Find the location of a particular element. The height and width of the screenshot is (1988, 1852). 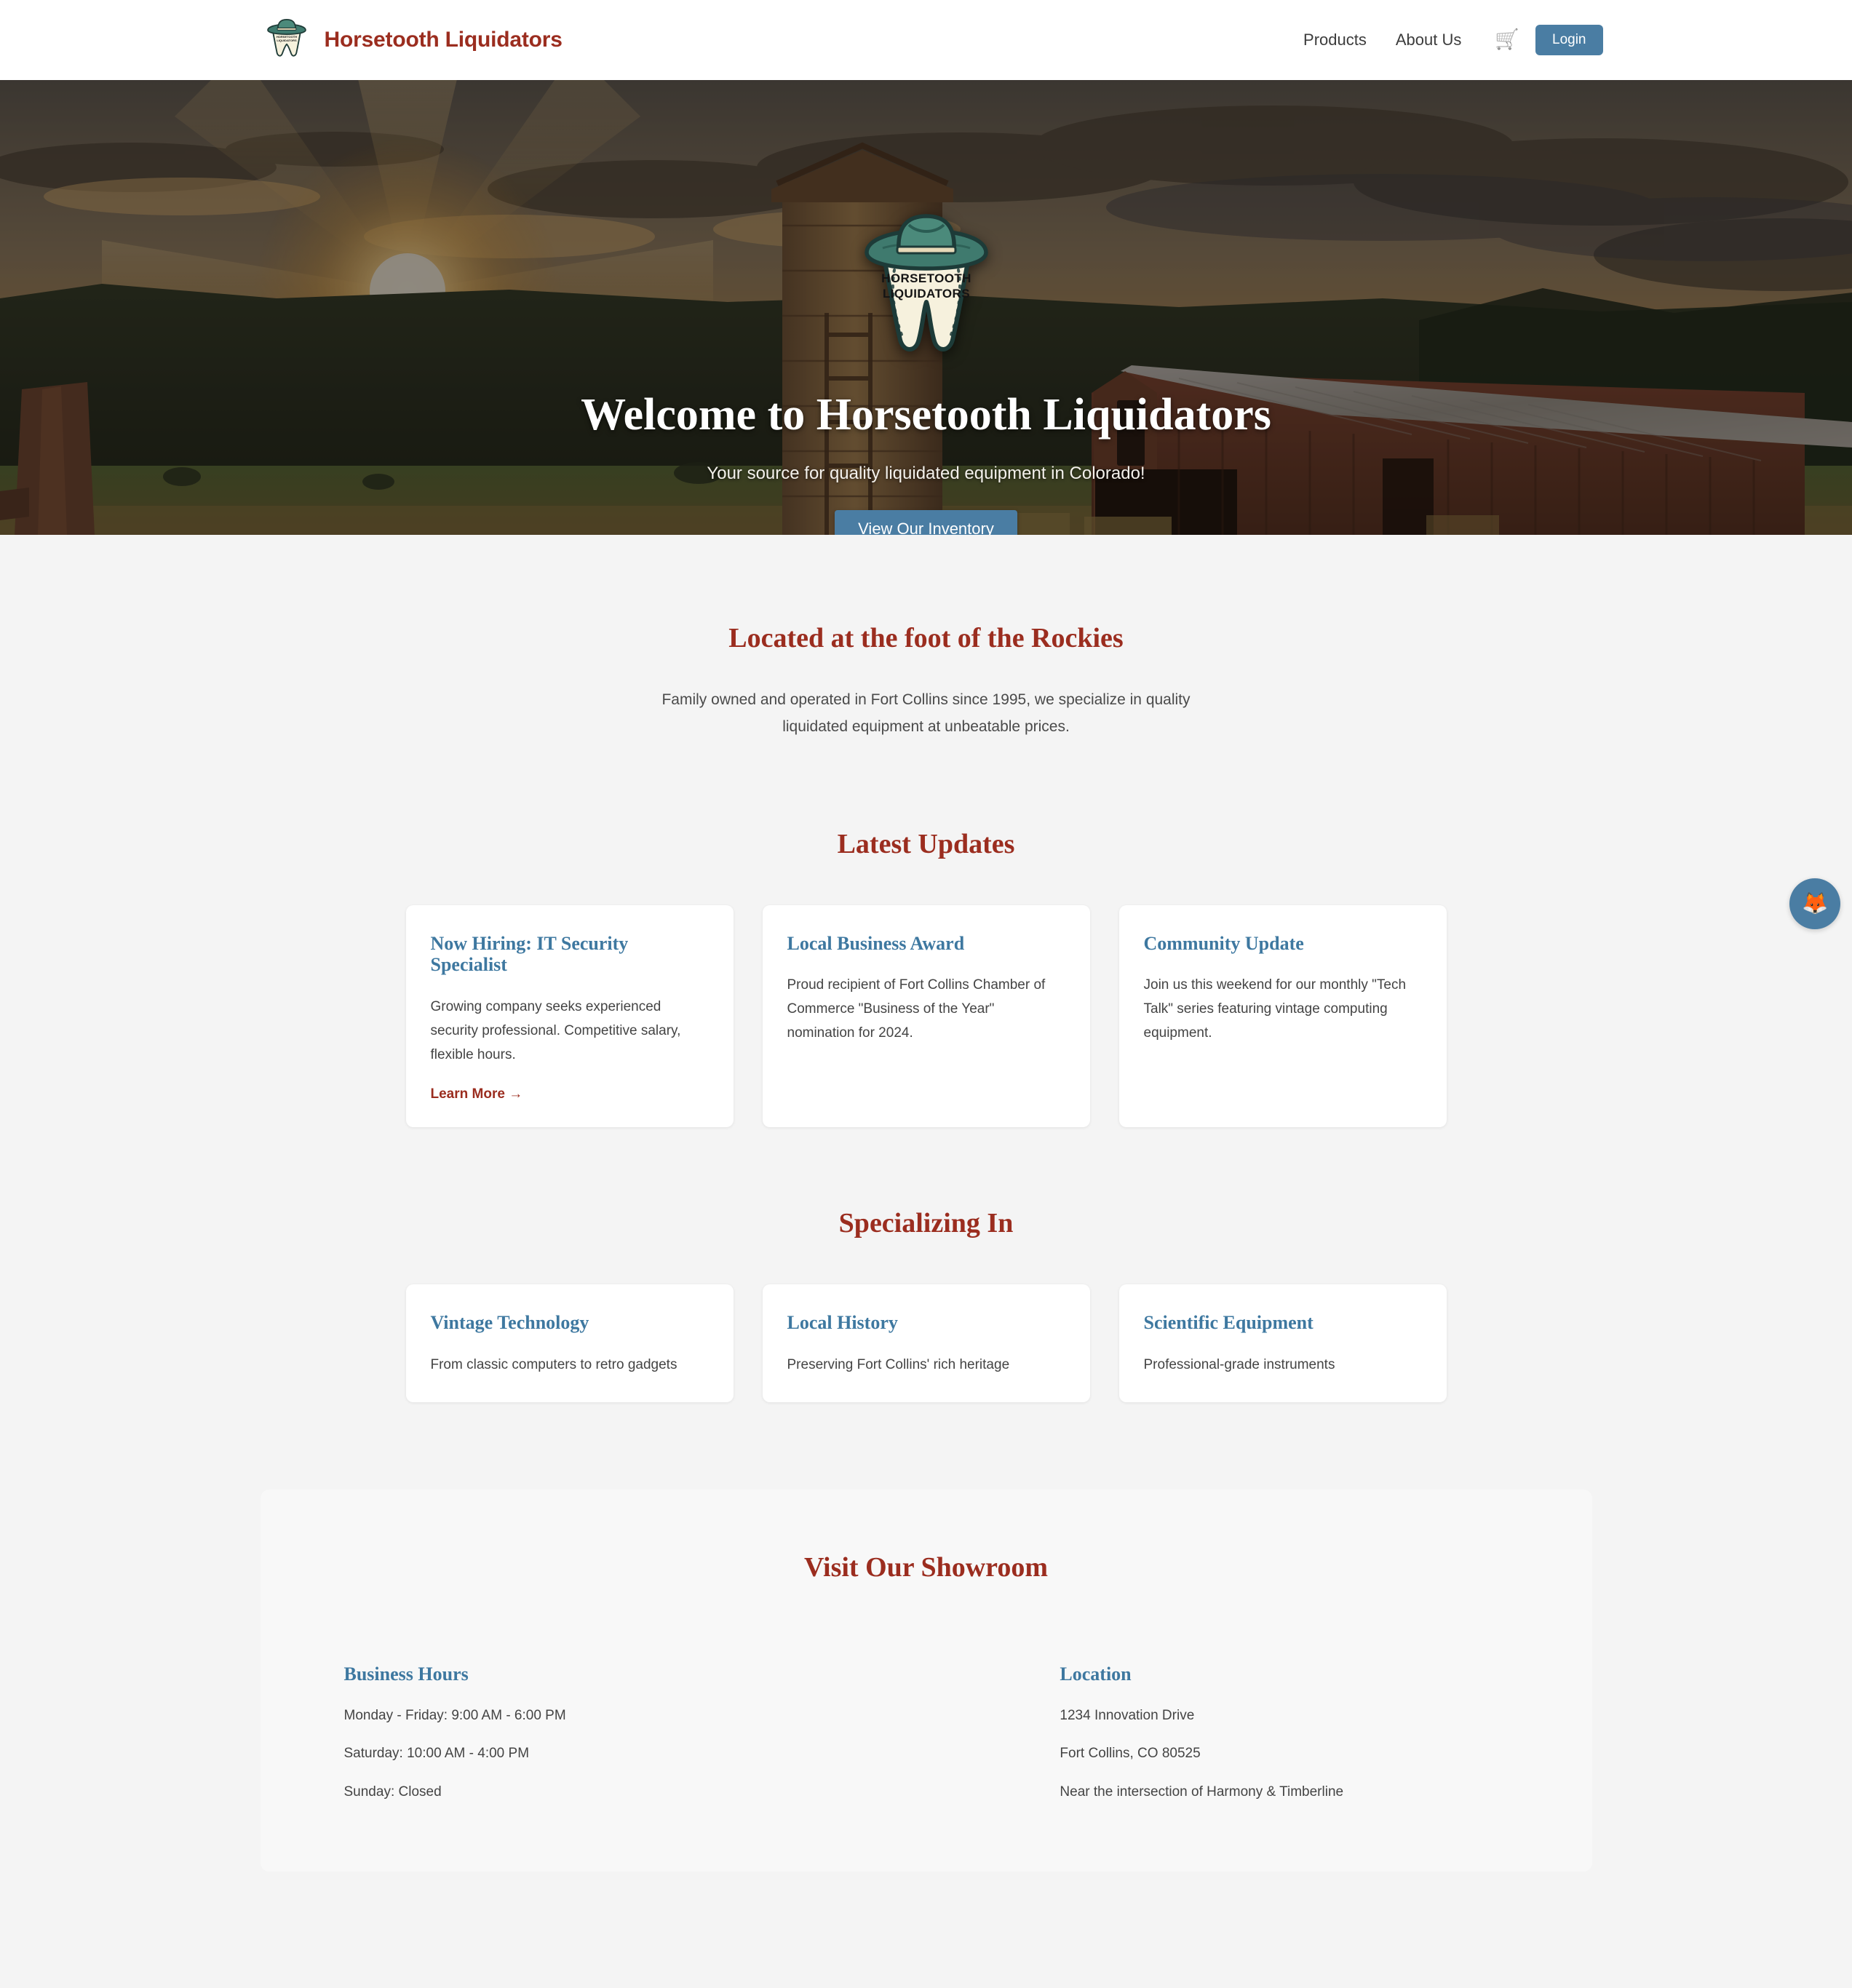

badge-text-line2: LIQUIDATORS is located at coordinates (926, 294).